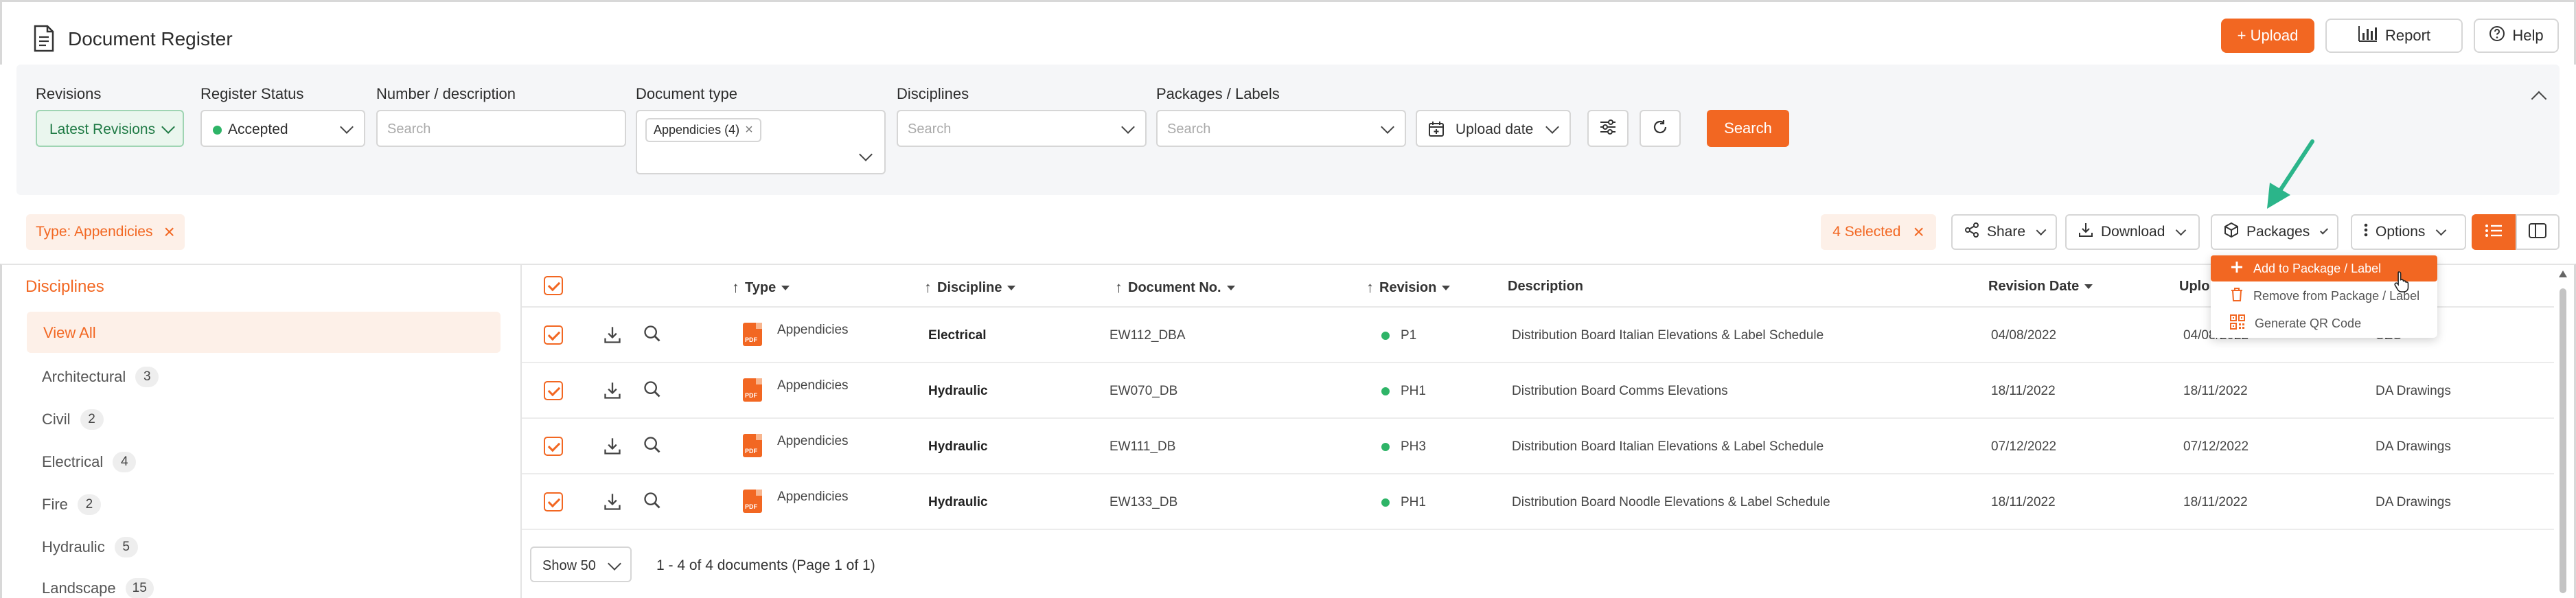 The height and width of the screenshot is (598, 2576). I want to click on upload-button: + Upload, so click(2267, 36).